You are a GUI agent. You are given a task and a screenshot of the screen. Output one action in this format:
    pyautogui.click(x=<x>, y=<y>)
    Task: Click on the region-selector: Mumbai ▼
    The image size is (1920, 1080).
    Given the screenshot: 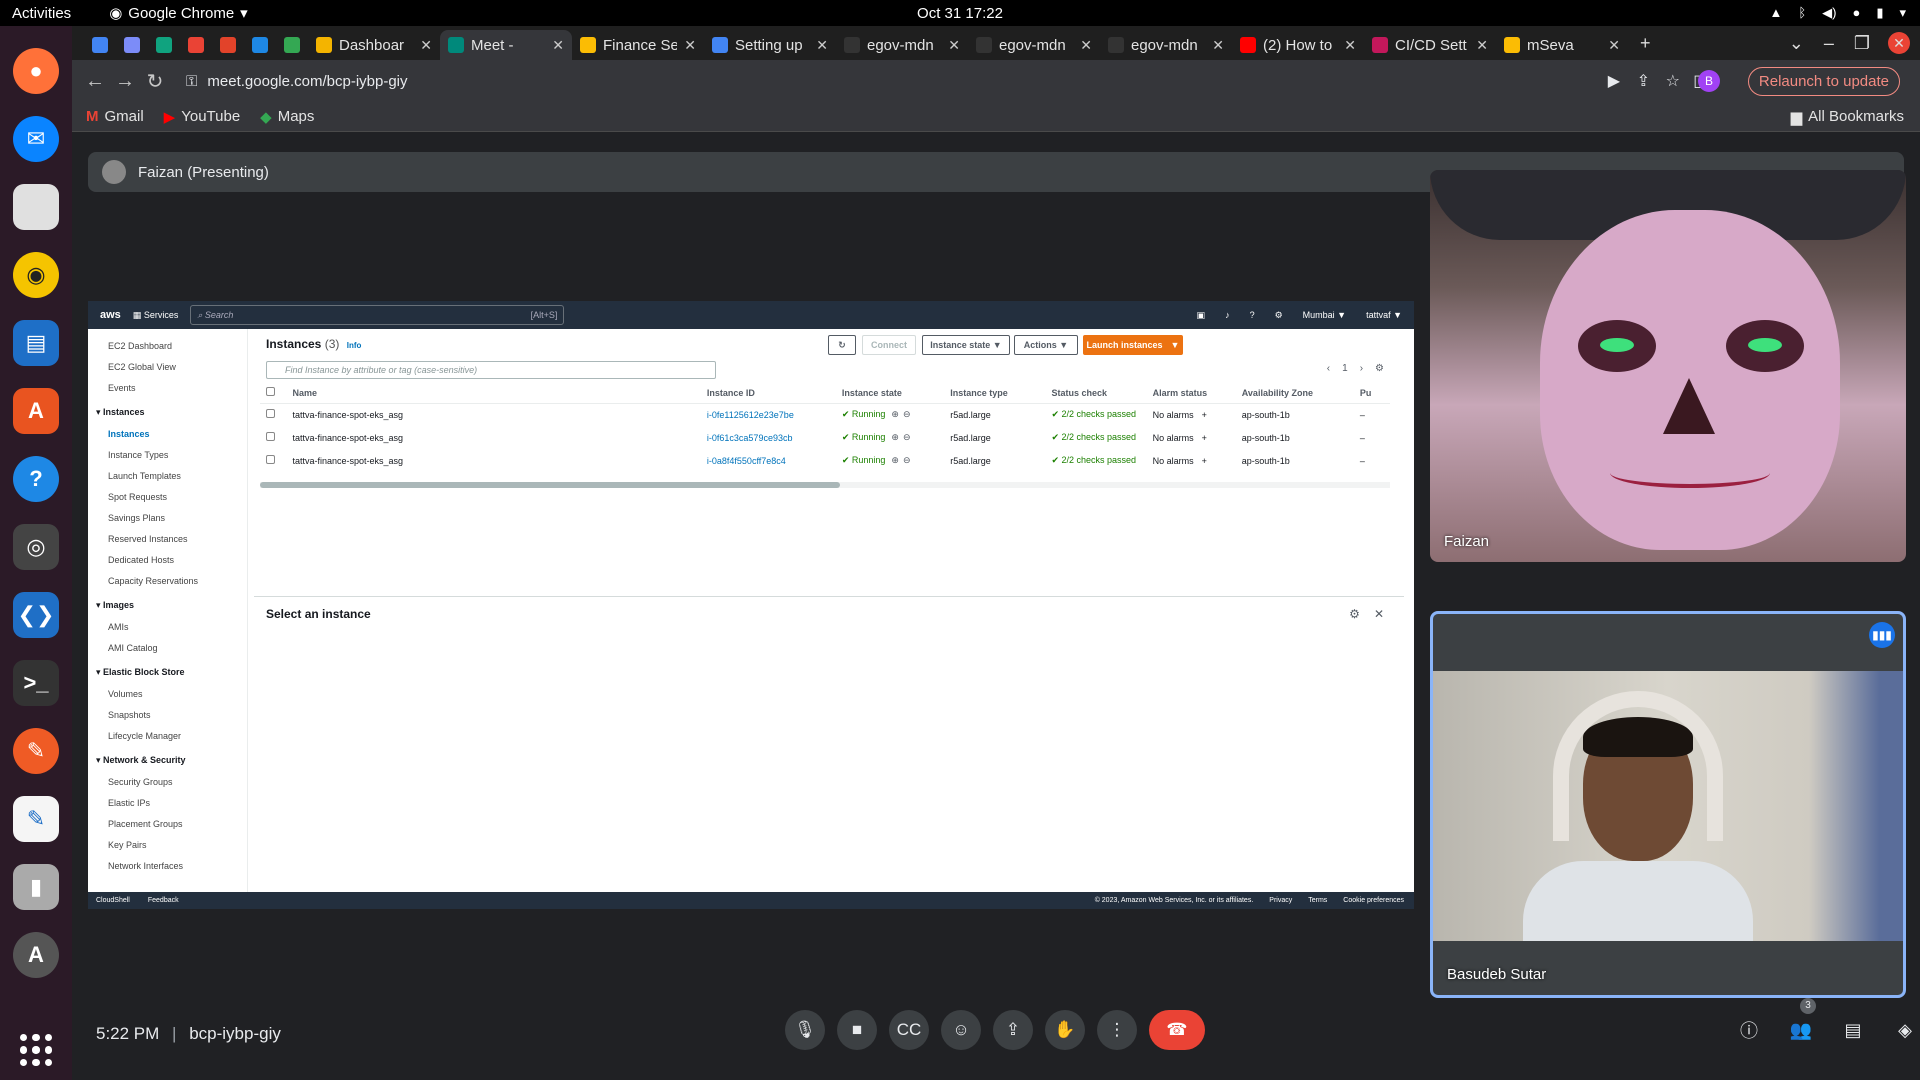 What is the action you would take?
    pyautogui.click(x=1324, y=314)
    